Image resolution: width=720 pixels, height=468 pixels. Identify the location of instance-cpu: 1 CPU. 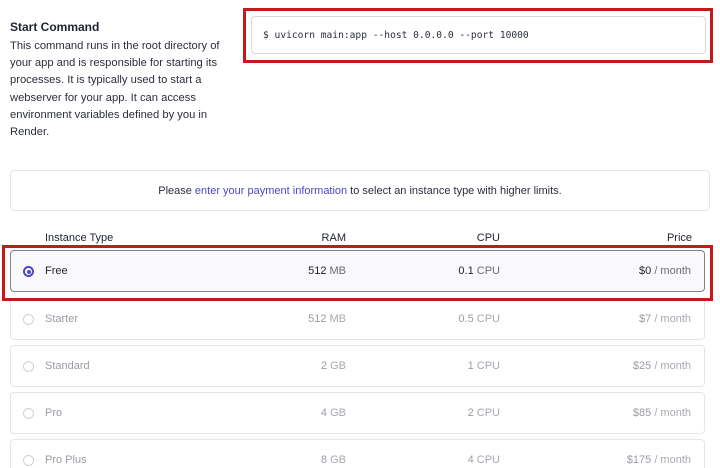
(484, 366).